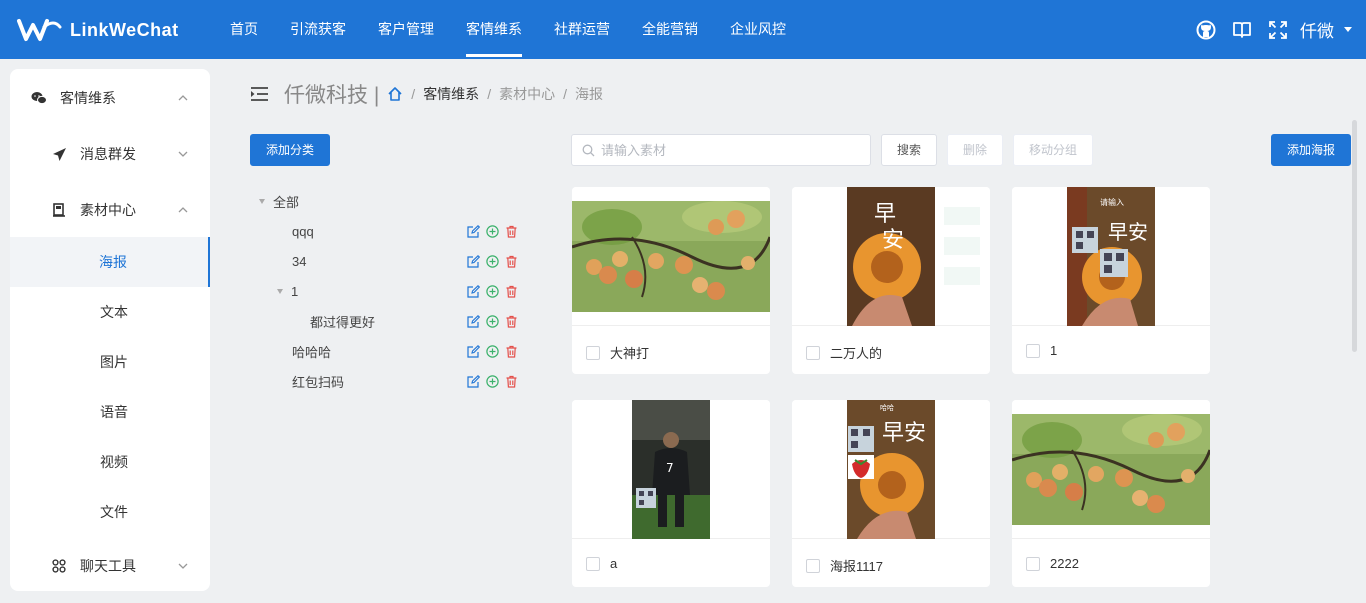 The height and width of the screenshot is (603, 1366). I want to click on poster-thumbnail: 早 安, so click(891, 256).